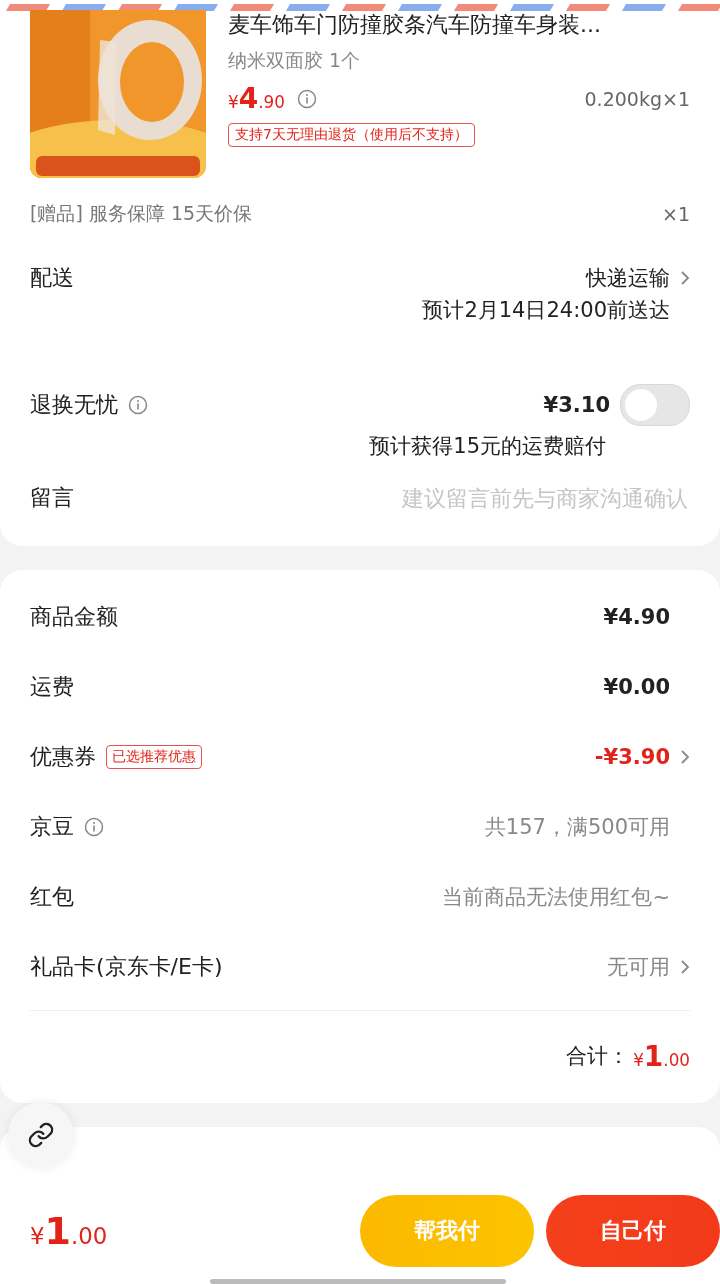 This screenshot has height=1284, width=720. Describe the element at coordinates (141, 213) in the screenshot. I see `gift-label: [赠品] 服务保障 15天价保` at that location.